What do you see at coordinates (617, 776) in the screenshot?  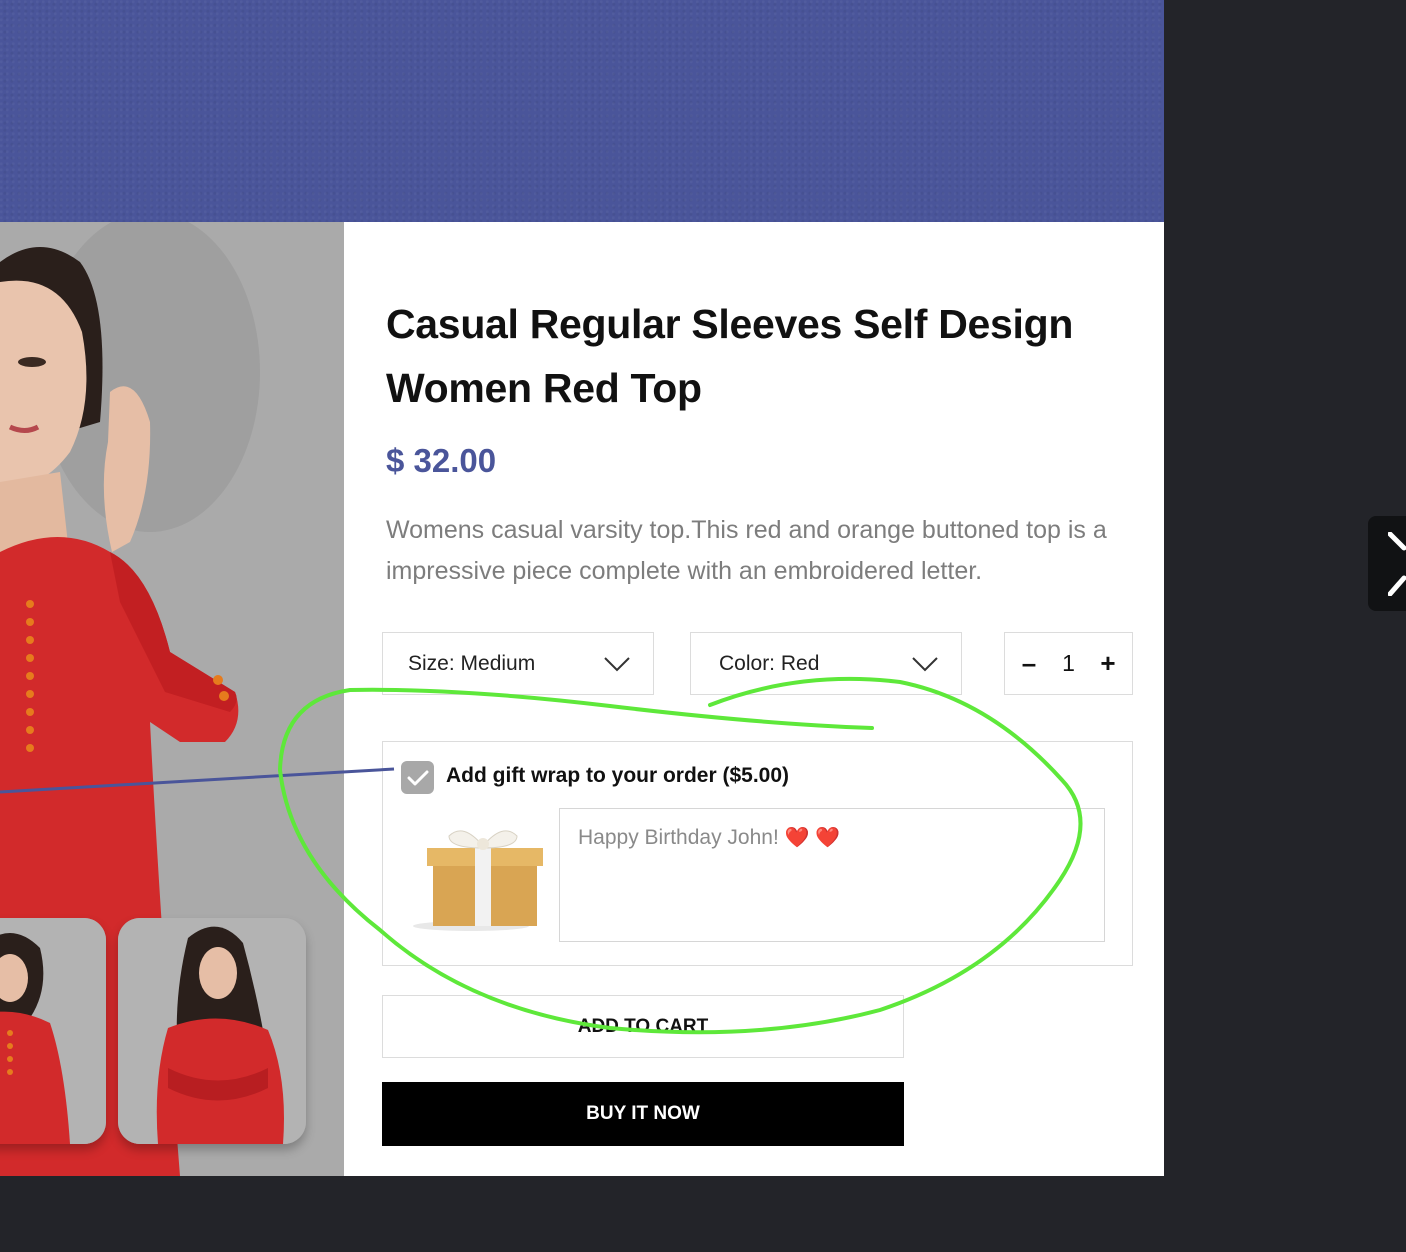 I see `gift-wrap-label: Add gift wrap to your order ($5.00)` at bounding box center [617, 776].